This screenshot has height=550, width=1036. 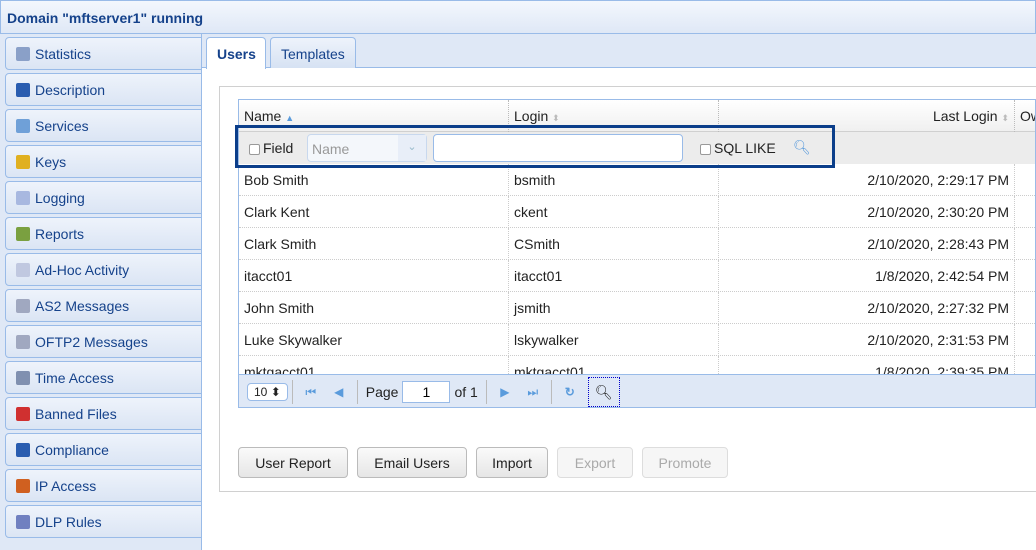 I want to click on sidebar-item-ad-hoc-activity: Ad-Hoc Activity, so click(x=103, y=269).